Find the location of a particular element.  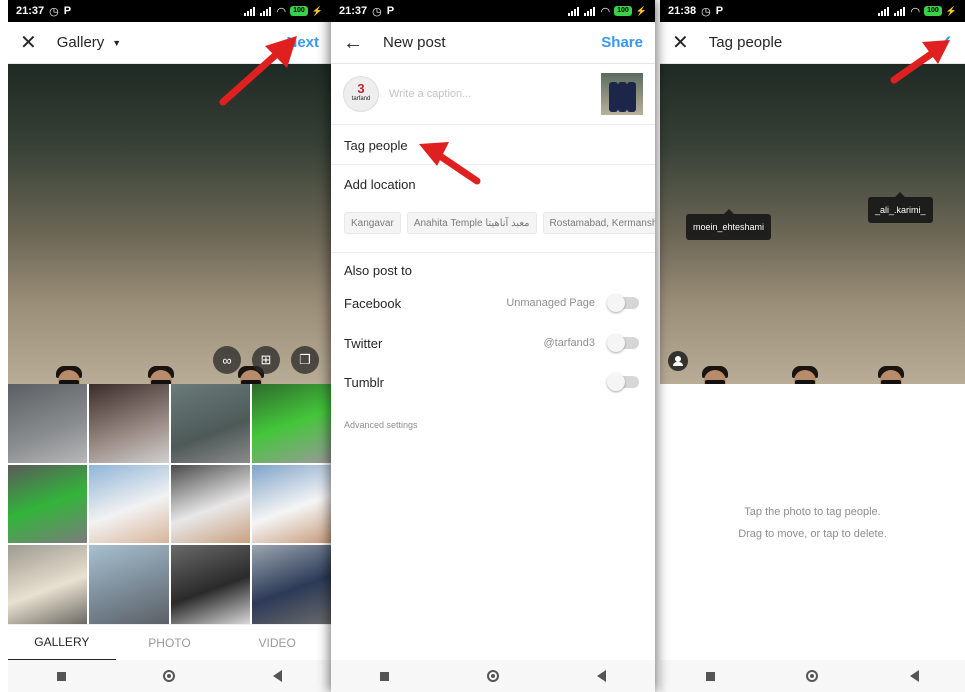

also-post-to-heading: Also post to is located at coordinates (378, 270).